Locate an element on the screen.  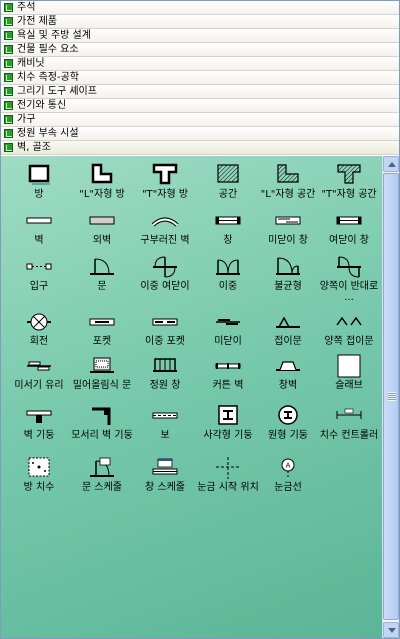
l-space-icon is located at coordinates (288, 173).